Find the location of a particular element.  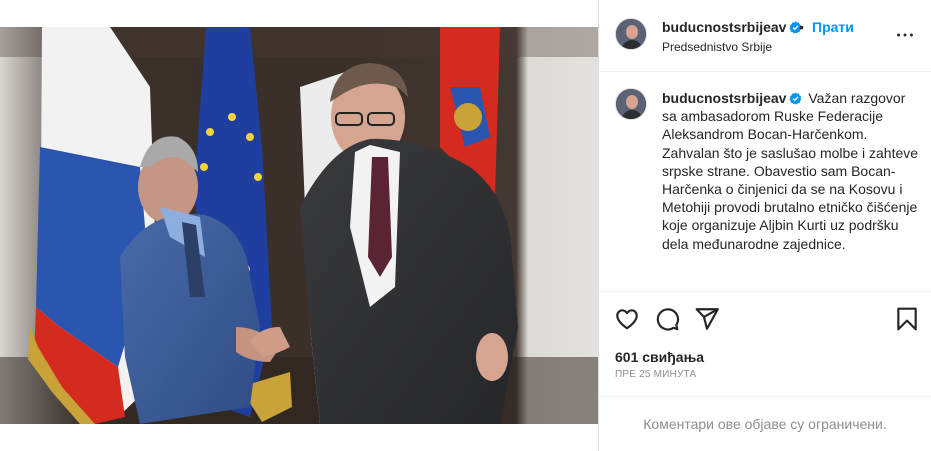

caption-avatar-image is located at coordinates (631, 104).